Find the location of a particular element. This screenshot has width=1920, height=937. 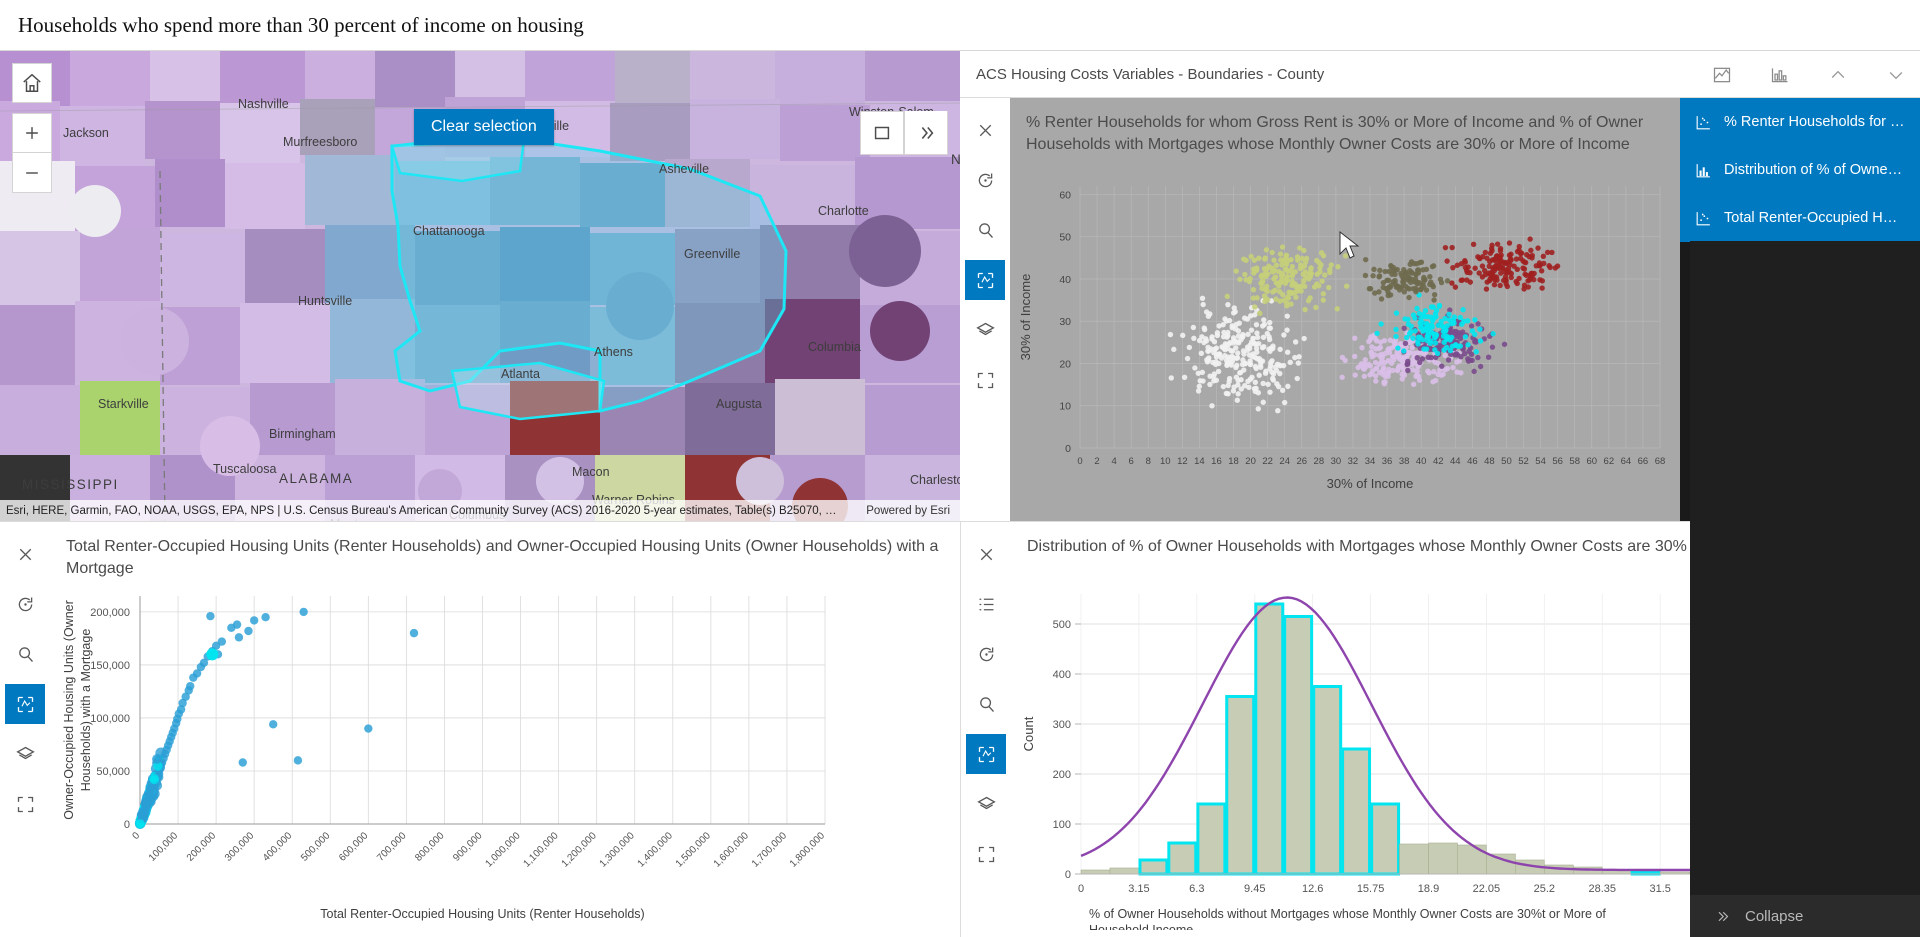

x-tick-label: 1,200,000 is located at coordinates (580, 850).